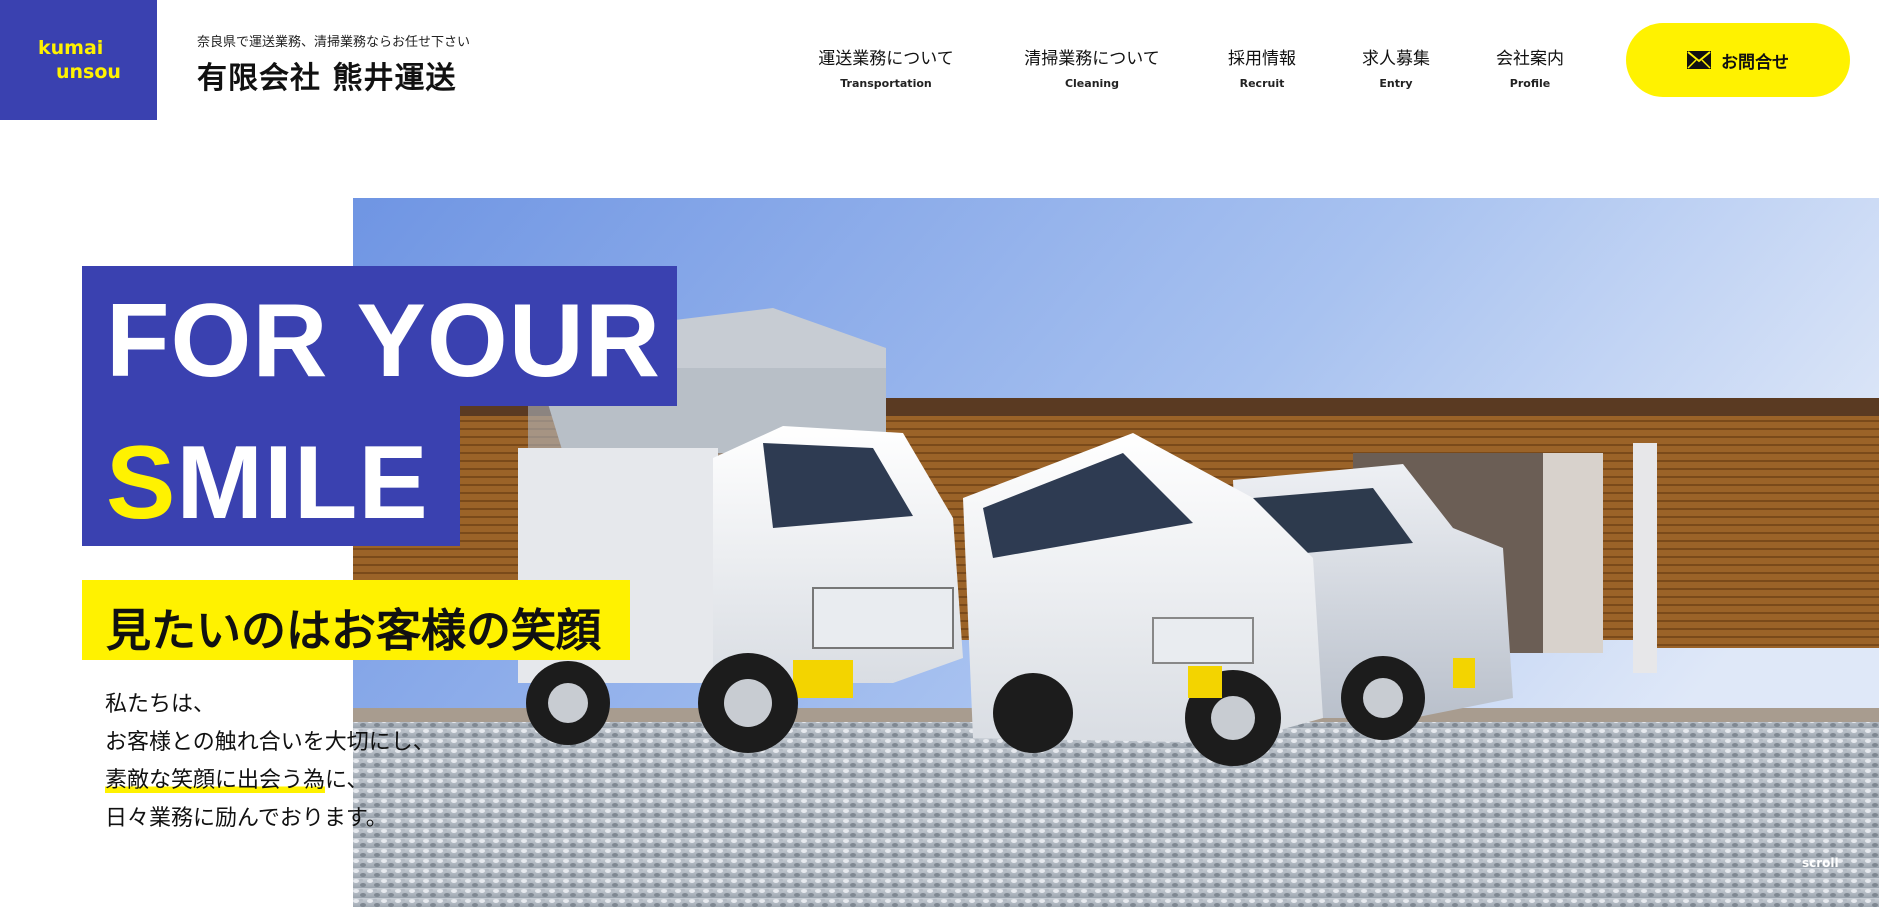 The height and width of the screenshot is (907, 1879). What do you see at coordinates (1820, 863) in the screenshot?
I see `scroll-indicator: scroll` at bounding box center [1820, 863].